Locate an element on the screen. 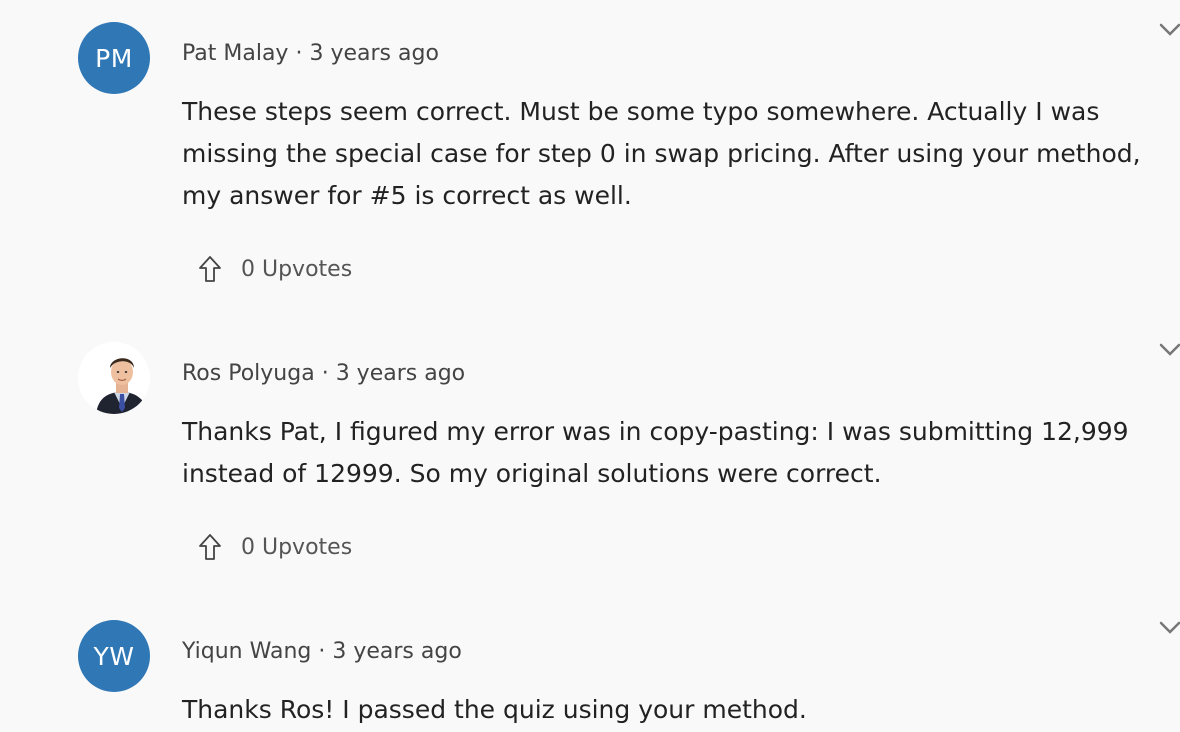 The height and width of the screenshot is (732, 1180). avatar is located at coordinates (114, 378).